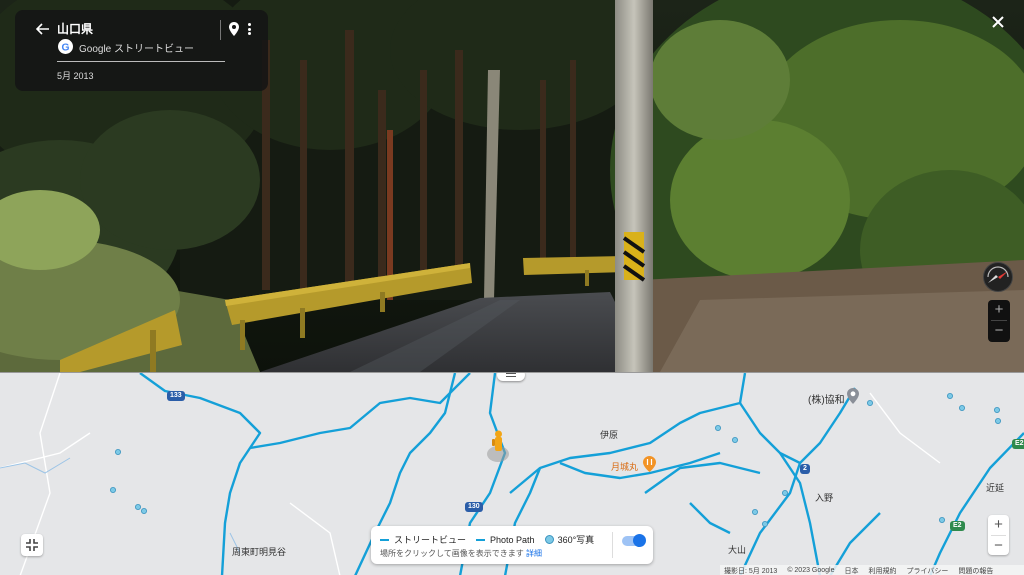  What do you see at coordinates (609, 435) in the screenshot?
I see `map-label-iba: 伊原` at bounding box center [609, 435].